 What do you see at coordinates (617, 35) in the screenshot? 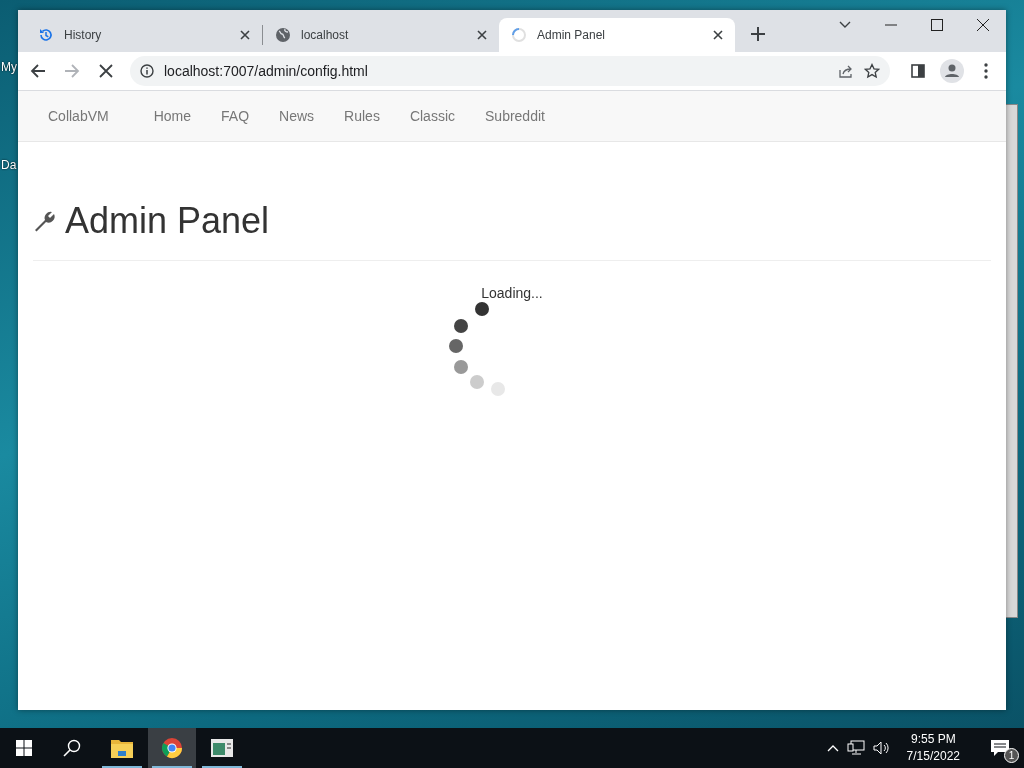
I see `browser-tab: Admin Panel` at bounding box center [617, 35].